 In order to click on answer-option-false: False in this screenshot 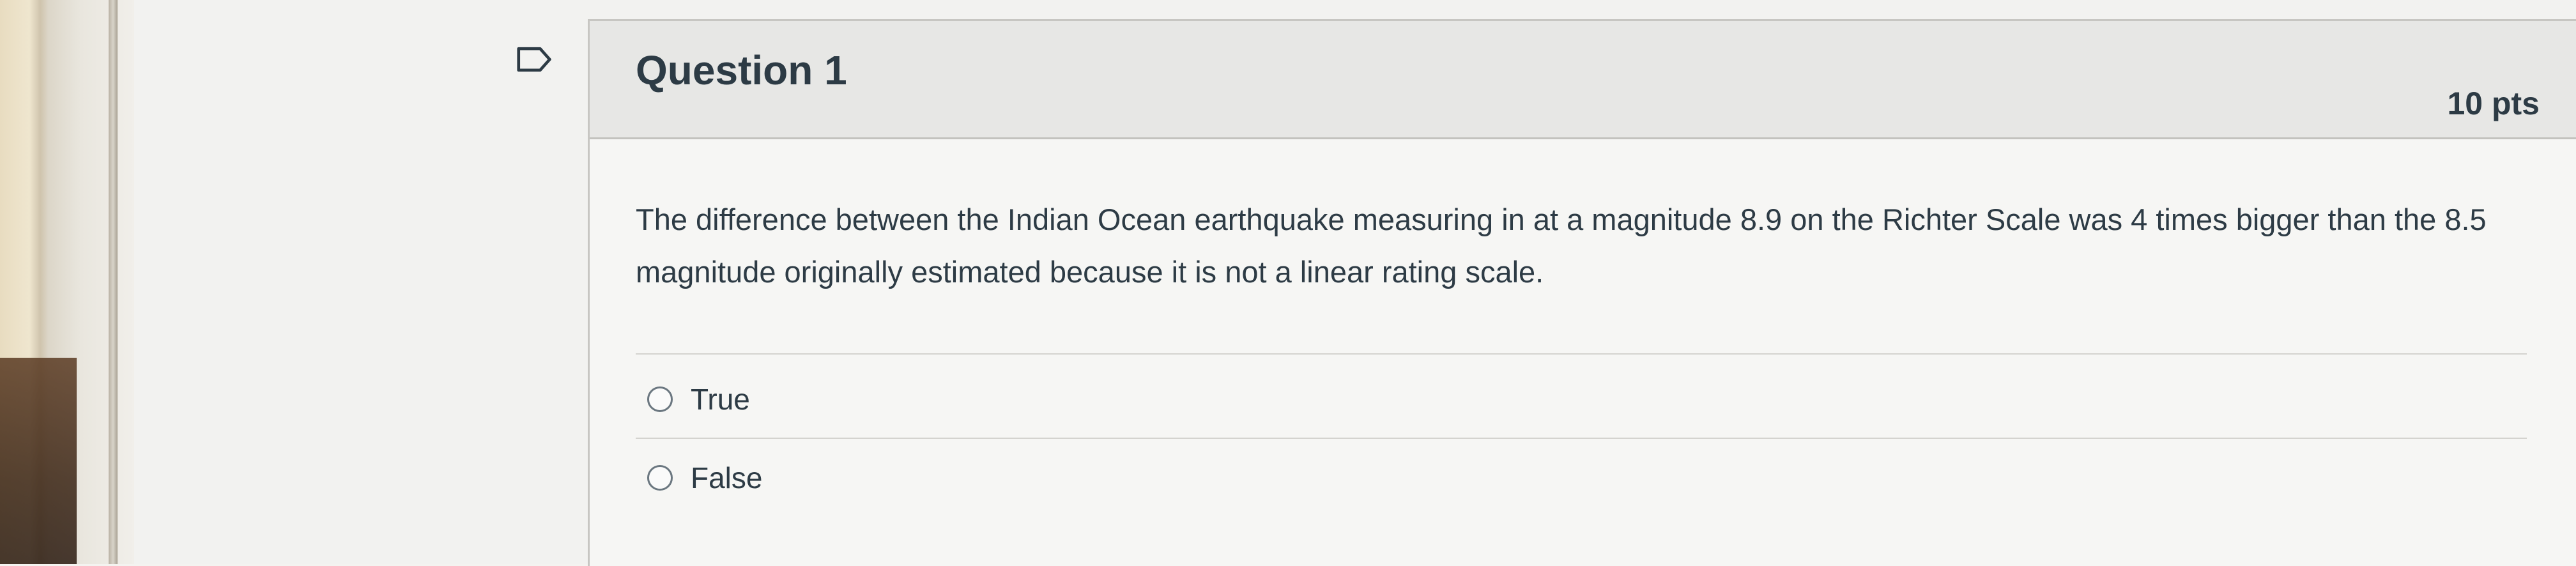, I will do `click(704, 478)`.